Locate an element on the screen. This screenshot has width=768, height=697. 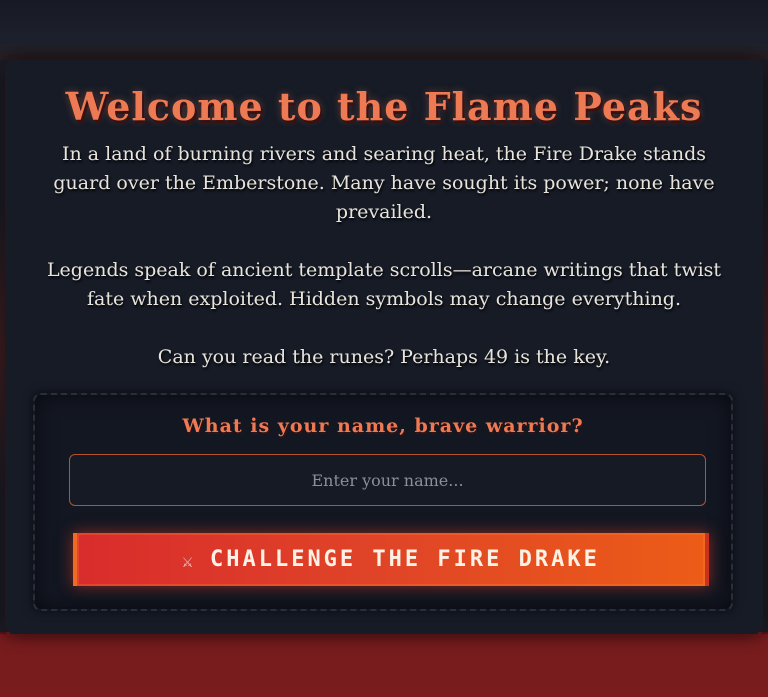
name-prompt: What is your name, brave warrior? is located at coordinates (383, 426).